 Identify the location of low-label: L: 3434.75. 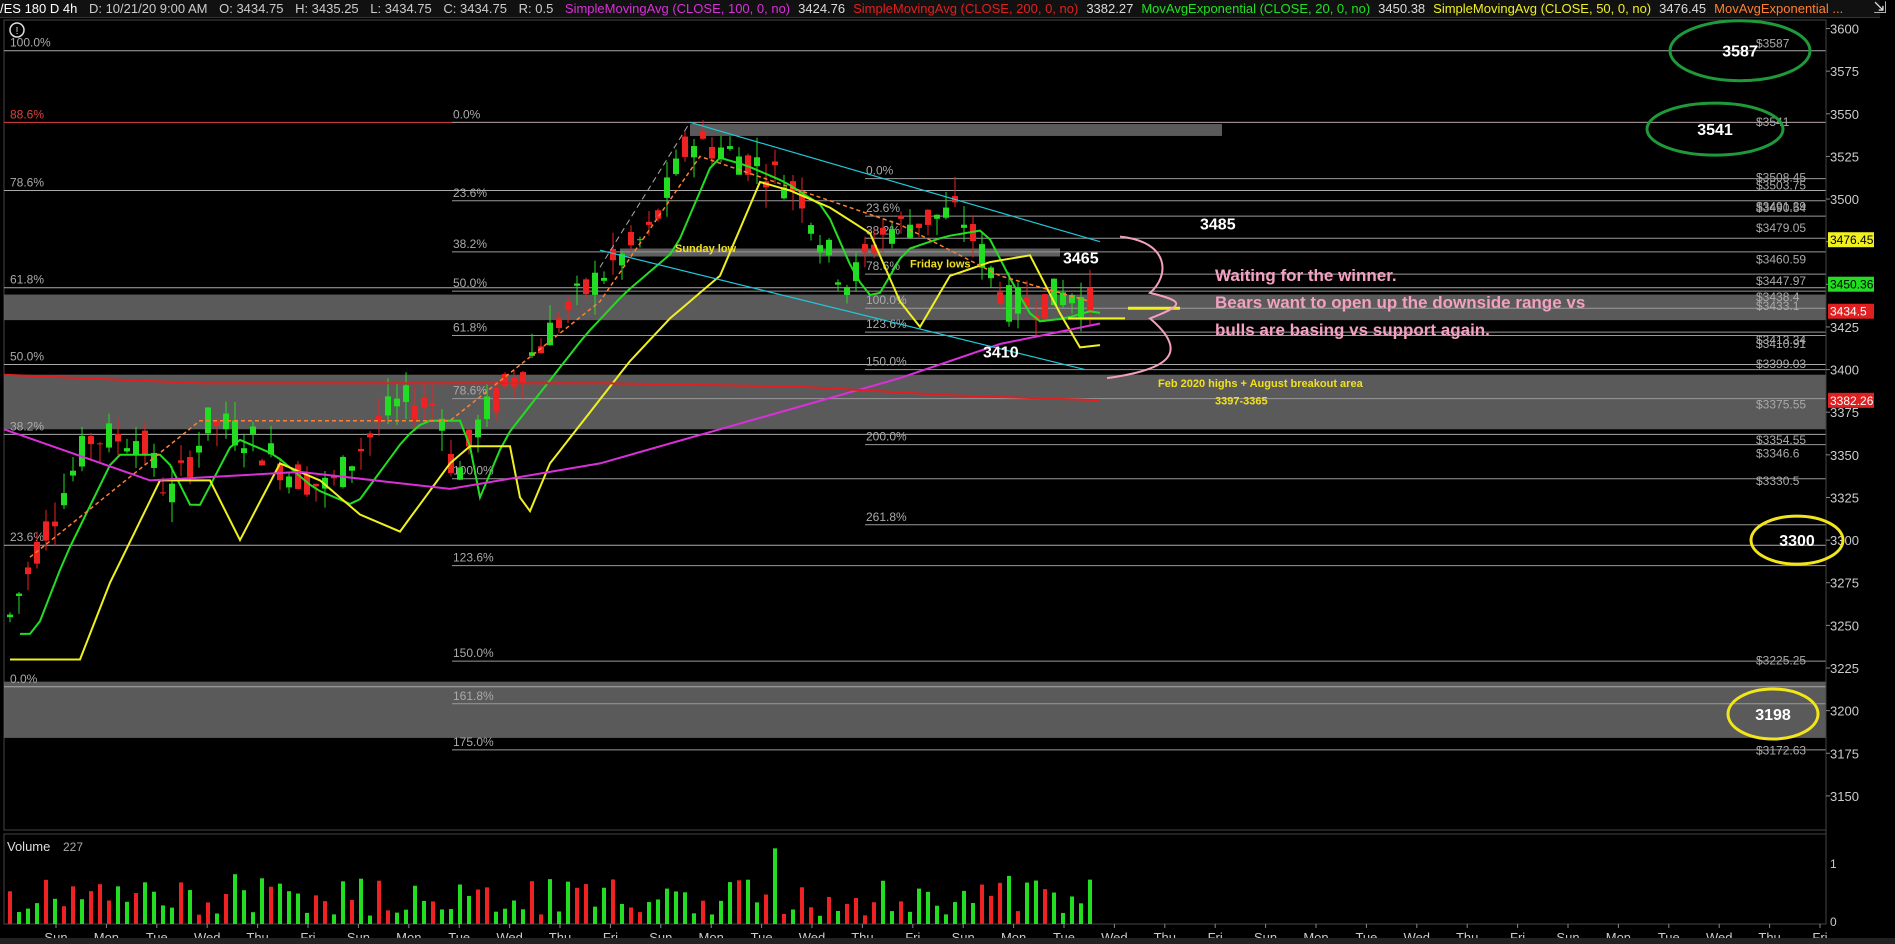
(401, 8).